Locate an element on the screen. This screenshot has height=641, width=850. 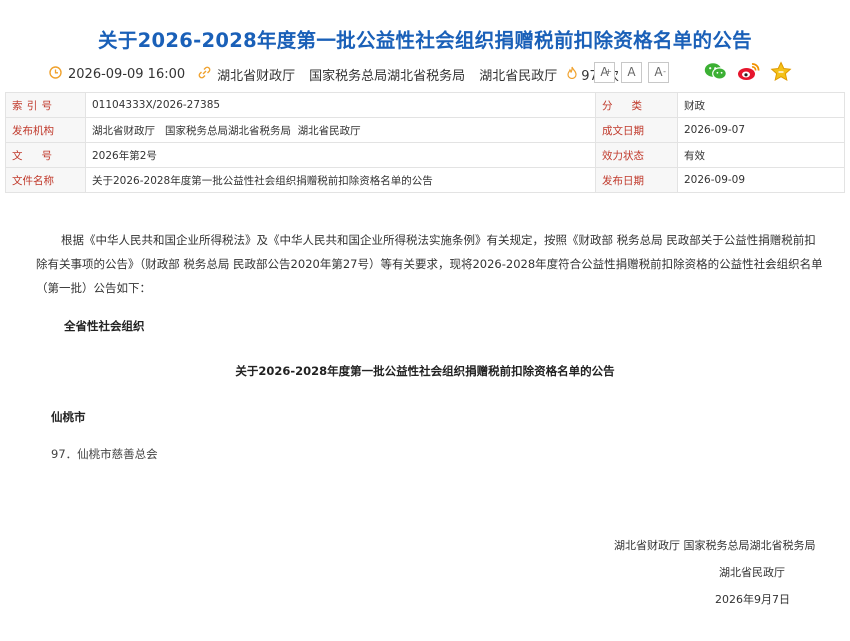
published-date-label: 发布日期 is located at coordinates (636, 180).